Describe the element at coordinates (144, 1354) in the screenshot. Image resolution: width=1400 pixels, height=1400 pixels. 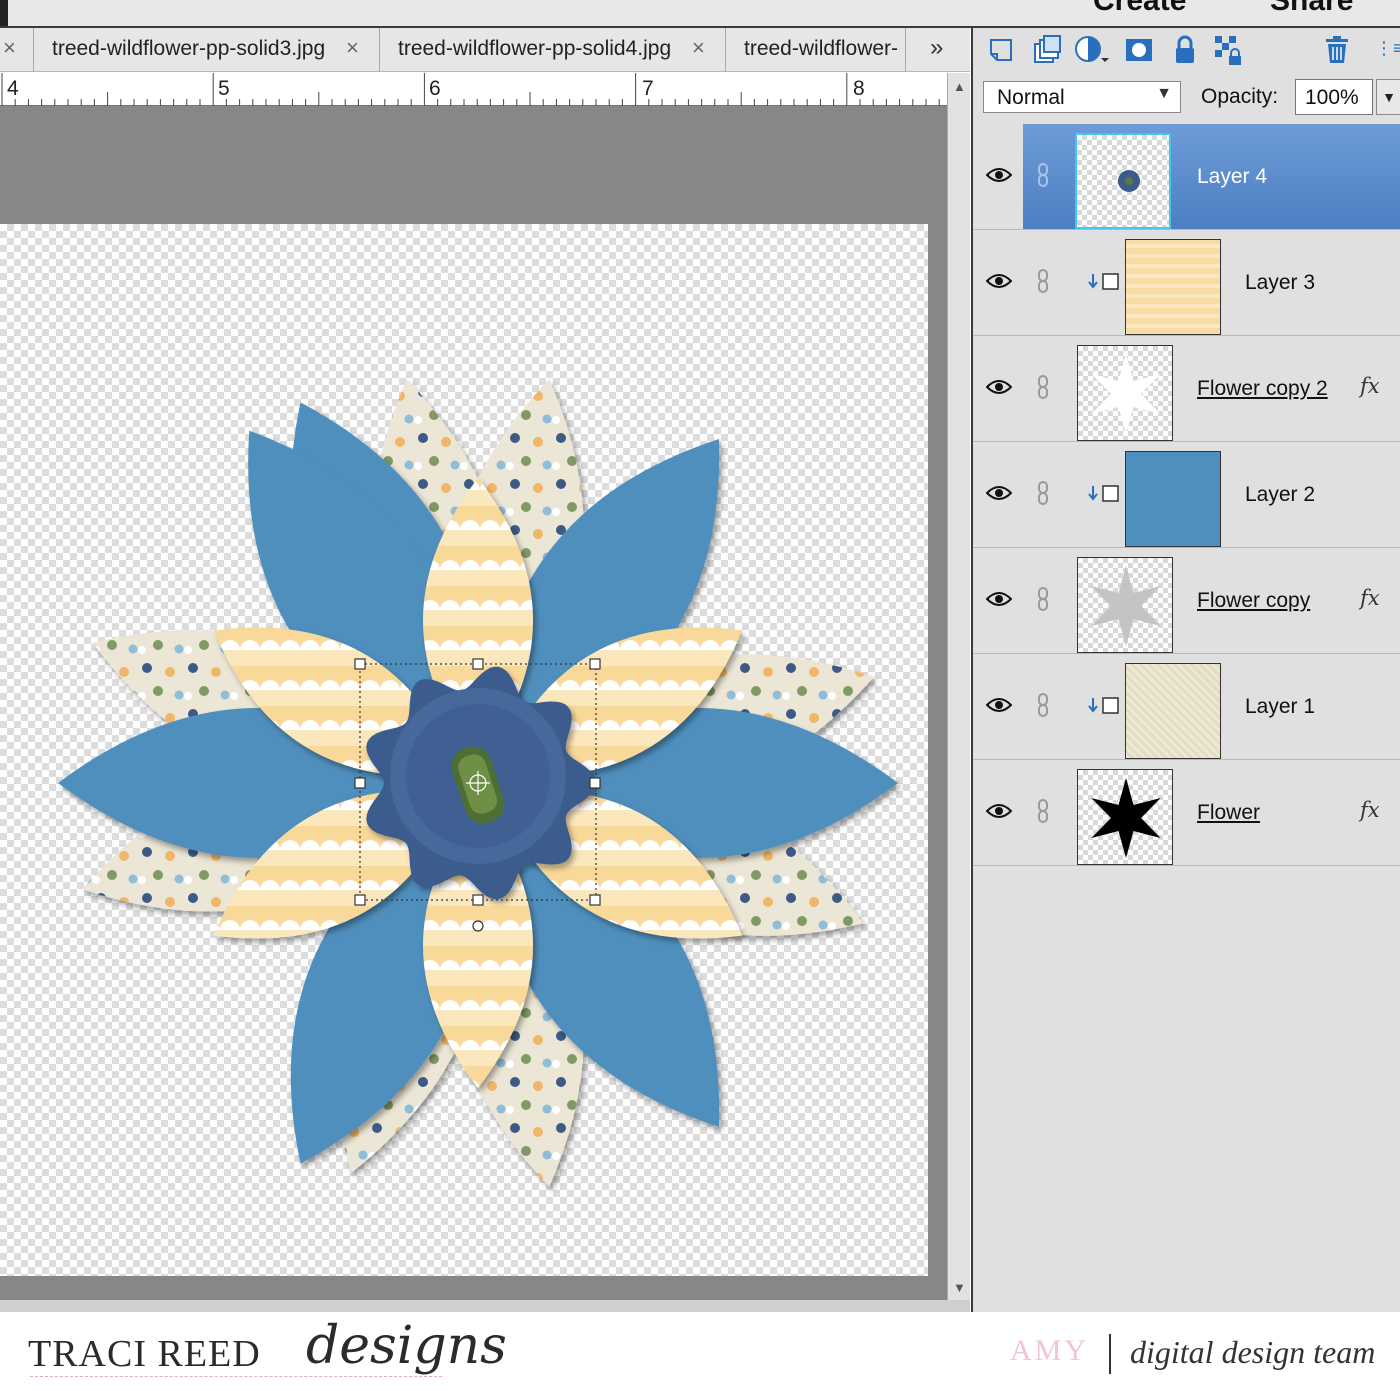
I see `brand-name: TRACI REED` at that location.